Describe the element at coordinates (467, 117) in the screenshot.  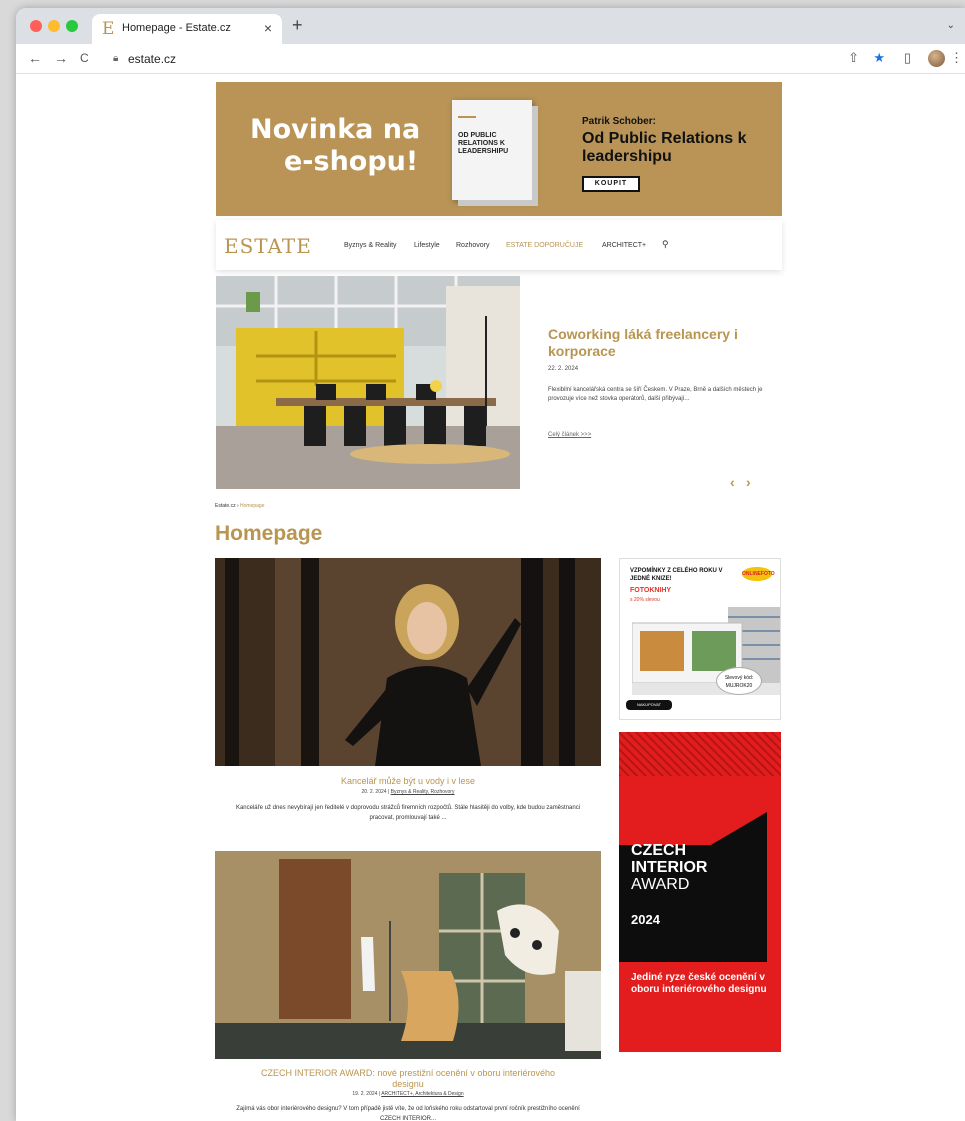
I see `book-stripe` at that location.